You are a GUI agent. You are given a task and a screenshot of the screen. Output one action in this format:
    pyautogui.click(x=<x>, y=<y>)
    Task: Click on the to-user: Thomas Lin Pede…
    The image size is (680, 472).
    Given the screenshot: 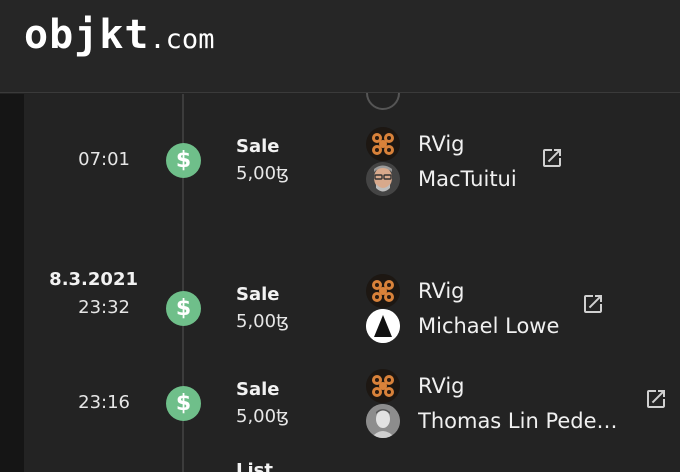 What is the action you would take?
    pyautogui.click(x=492, y=421)
    